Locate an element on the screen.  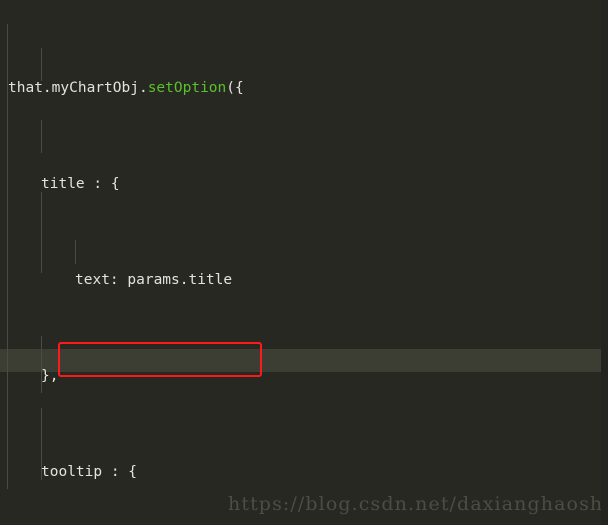
code-line-4: }, is located at coordinates (304, 376).